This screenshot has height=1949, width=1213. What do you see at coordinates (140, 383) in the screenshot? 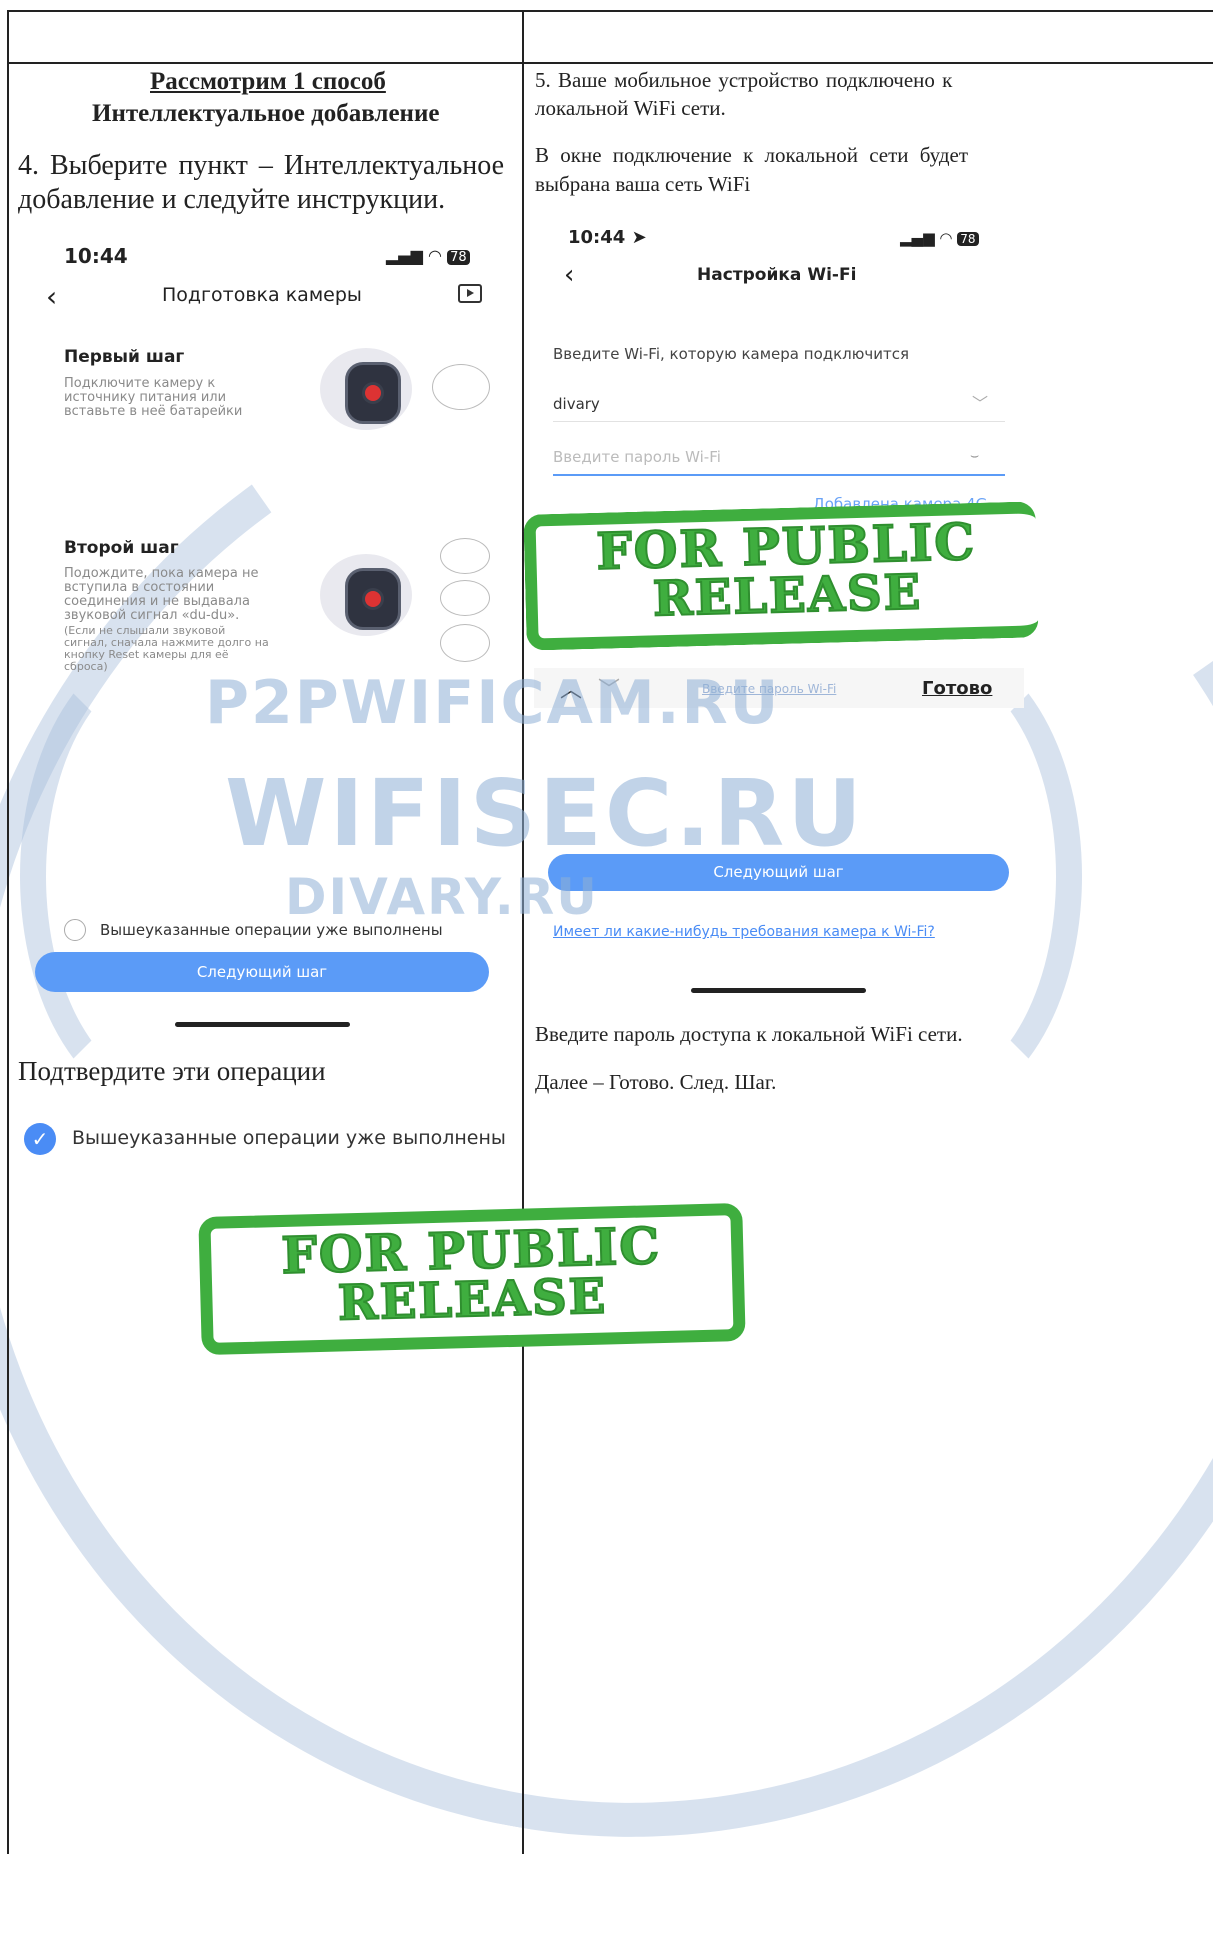
I see `step1-desc-line1: Подключите камеру к` at bounding box center [140, 383].